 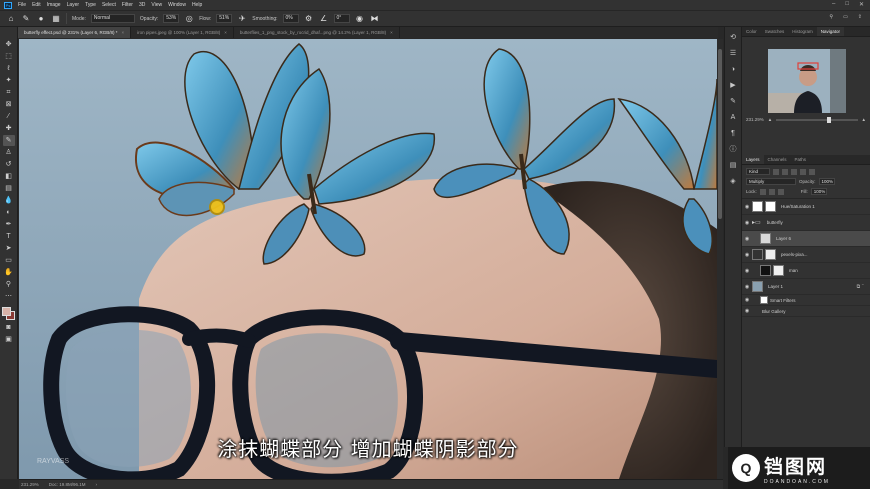 What do you see at coordinates (733, 118) in the screenshot?
I see `character-panel-icon: A` at bounding box center [733, 118].